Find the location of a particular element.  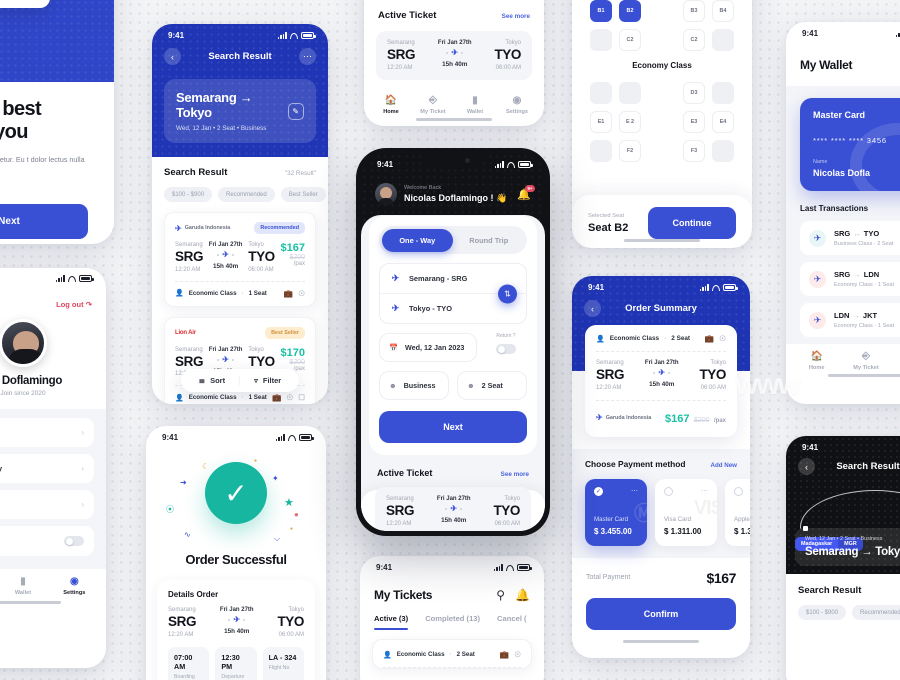

flight-middle: Fri Jan 27th ✈ 15h 40m is located at coordinates (662, 374).